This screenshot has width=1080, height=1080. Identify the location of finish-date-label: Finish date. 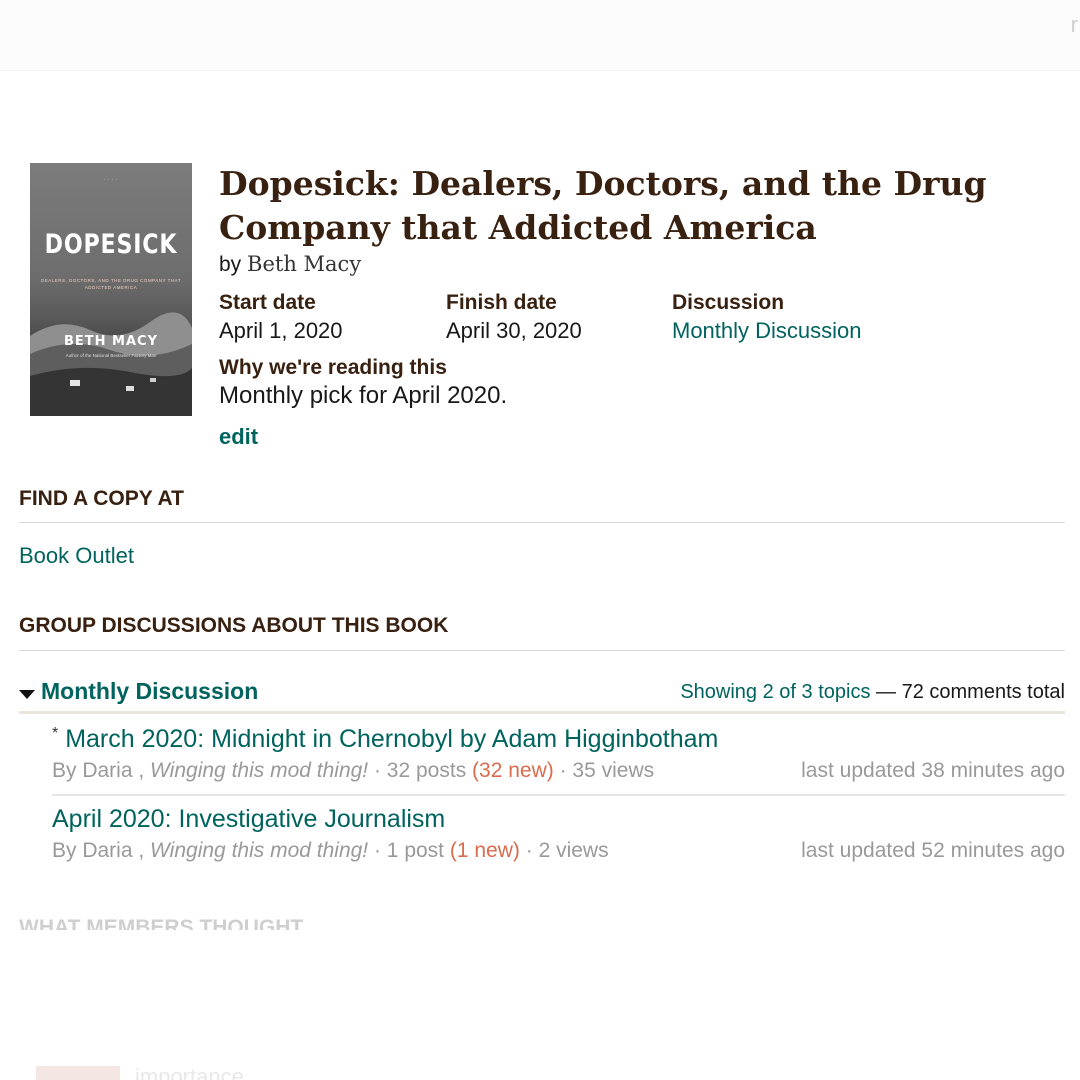
(501, 302).